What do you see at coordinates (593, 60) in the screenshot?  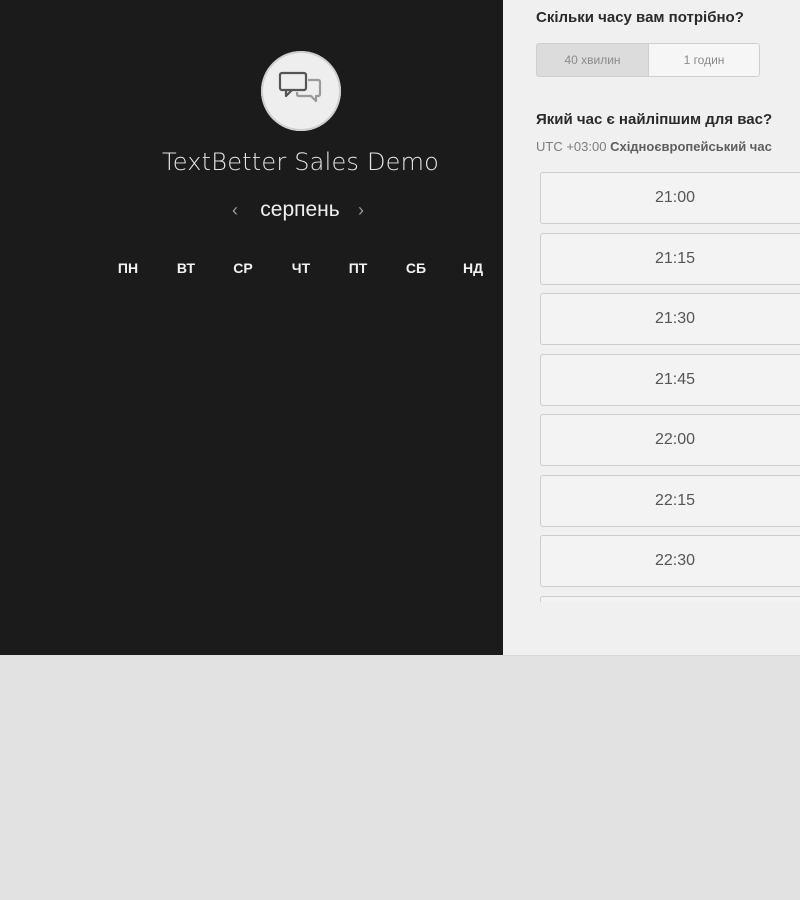 I see `duration-option-40-min: 40 хвилин` at bounding box center [593, 60].